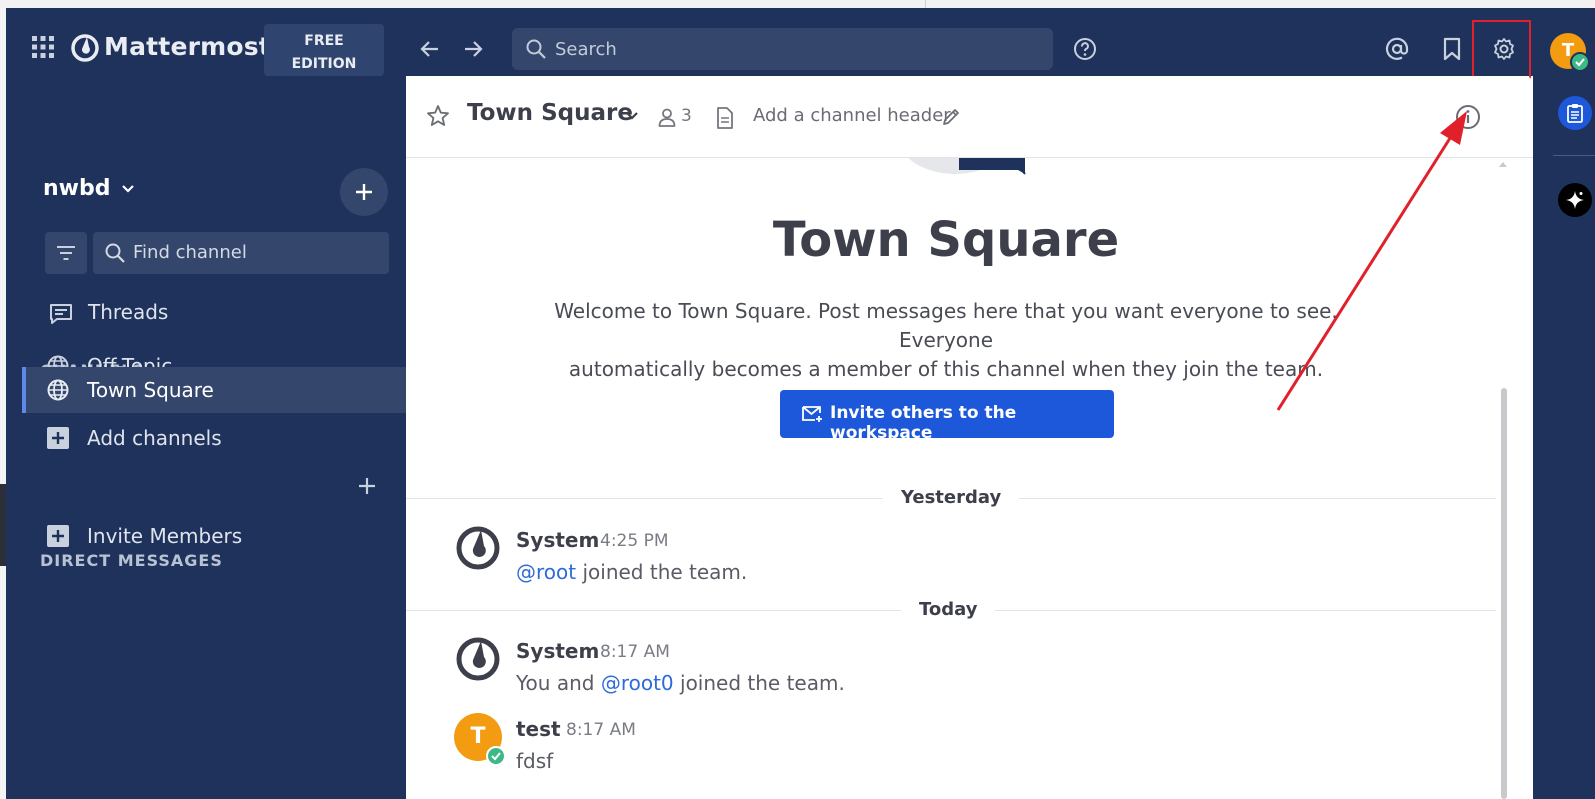 Image resolution: width=1595 pixels, height=799 pixels. What do you see at coordinates (190, 252) in the screenshot?
I see `find-channel-placeholder: Find channel` at bounding box center [190, 252].